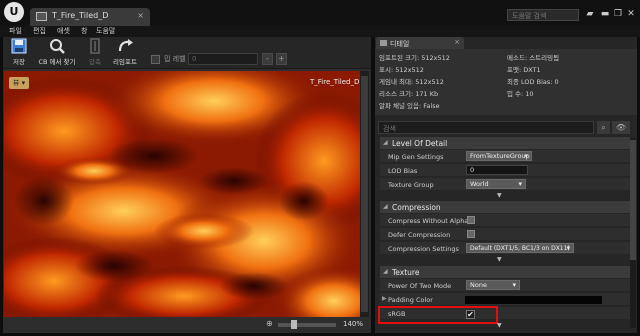  What do you see at coordinates (457, 42) in the screenshot?
I see `close-details-tab-icon: ×` at bounding box center [457, 42].